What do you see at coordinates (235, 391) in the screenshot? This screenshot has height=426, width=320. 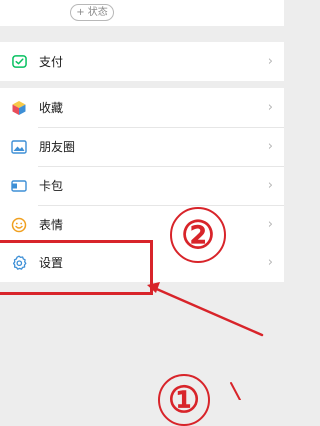 I see `step-1-pointer-line` at bounding box center [235, 391].